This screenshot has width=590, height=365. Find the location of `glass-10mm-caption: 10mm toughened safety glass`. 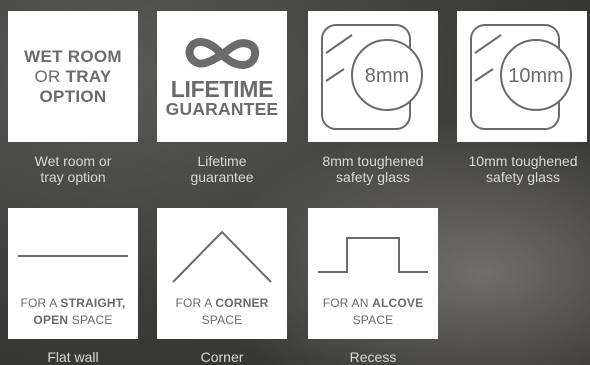

glass-10mm-caption: 10mm toughened safety glass is located at coordinates (519, 169).